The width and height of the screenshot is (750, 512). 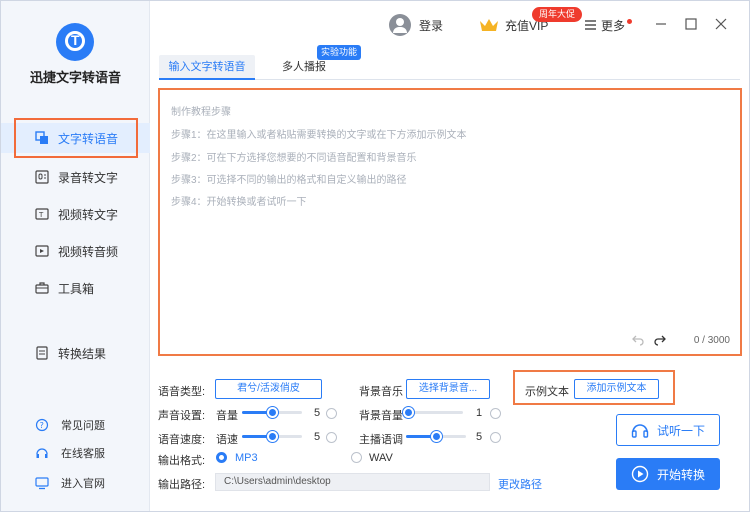 What do you see at coordinates (630, 21) in the screenshot?
I see `notification-dot` at bounding box center [630, 21].